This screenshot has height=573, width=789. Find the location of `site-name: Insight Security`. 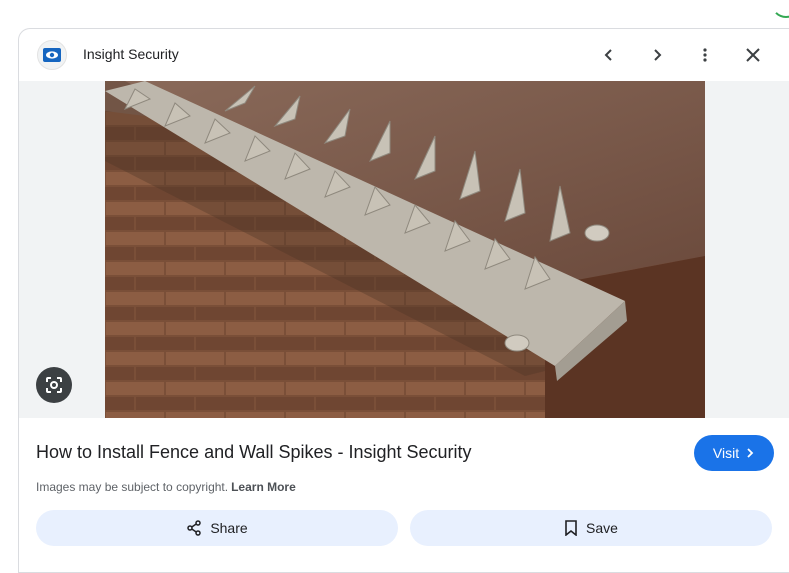

site-name: Insight Security is located at coordinates (131, 54).